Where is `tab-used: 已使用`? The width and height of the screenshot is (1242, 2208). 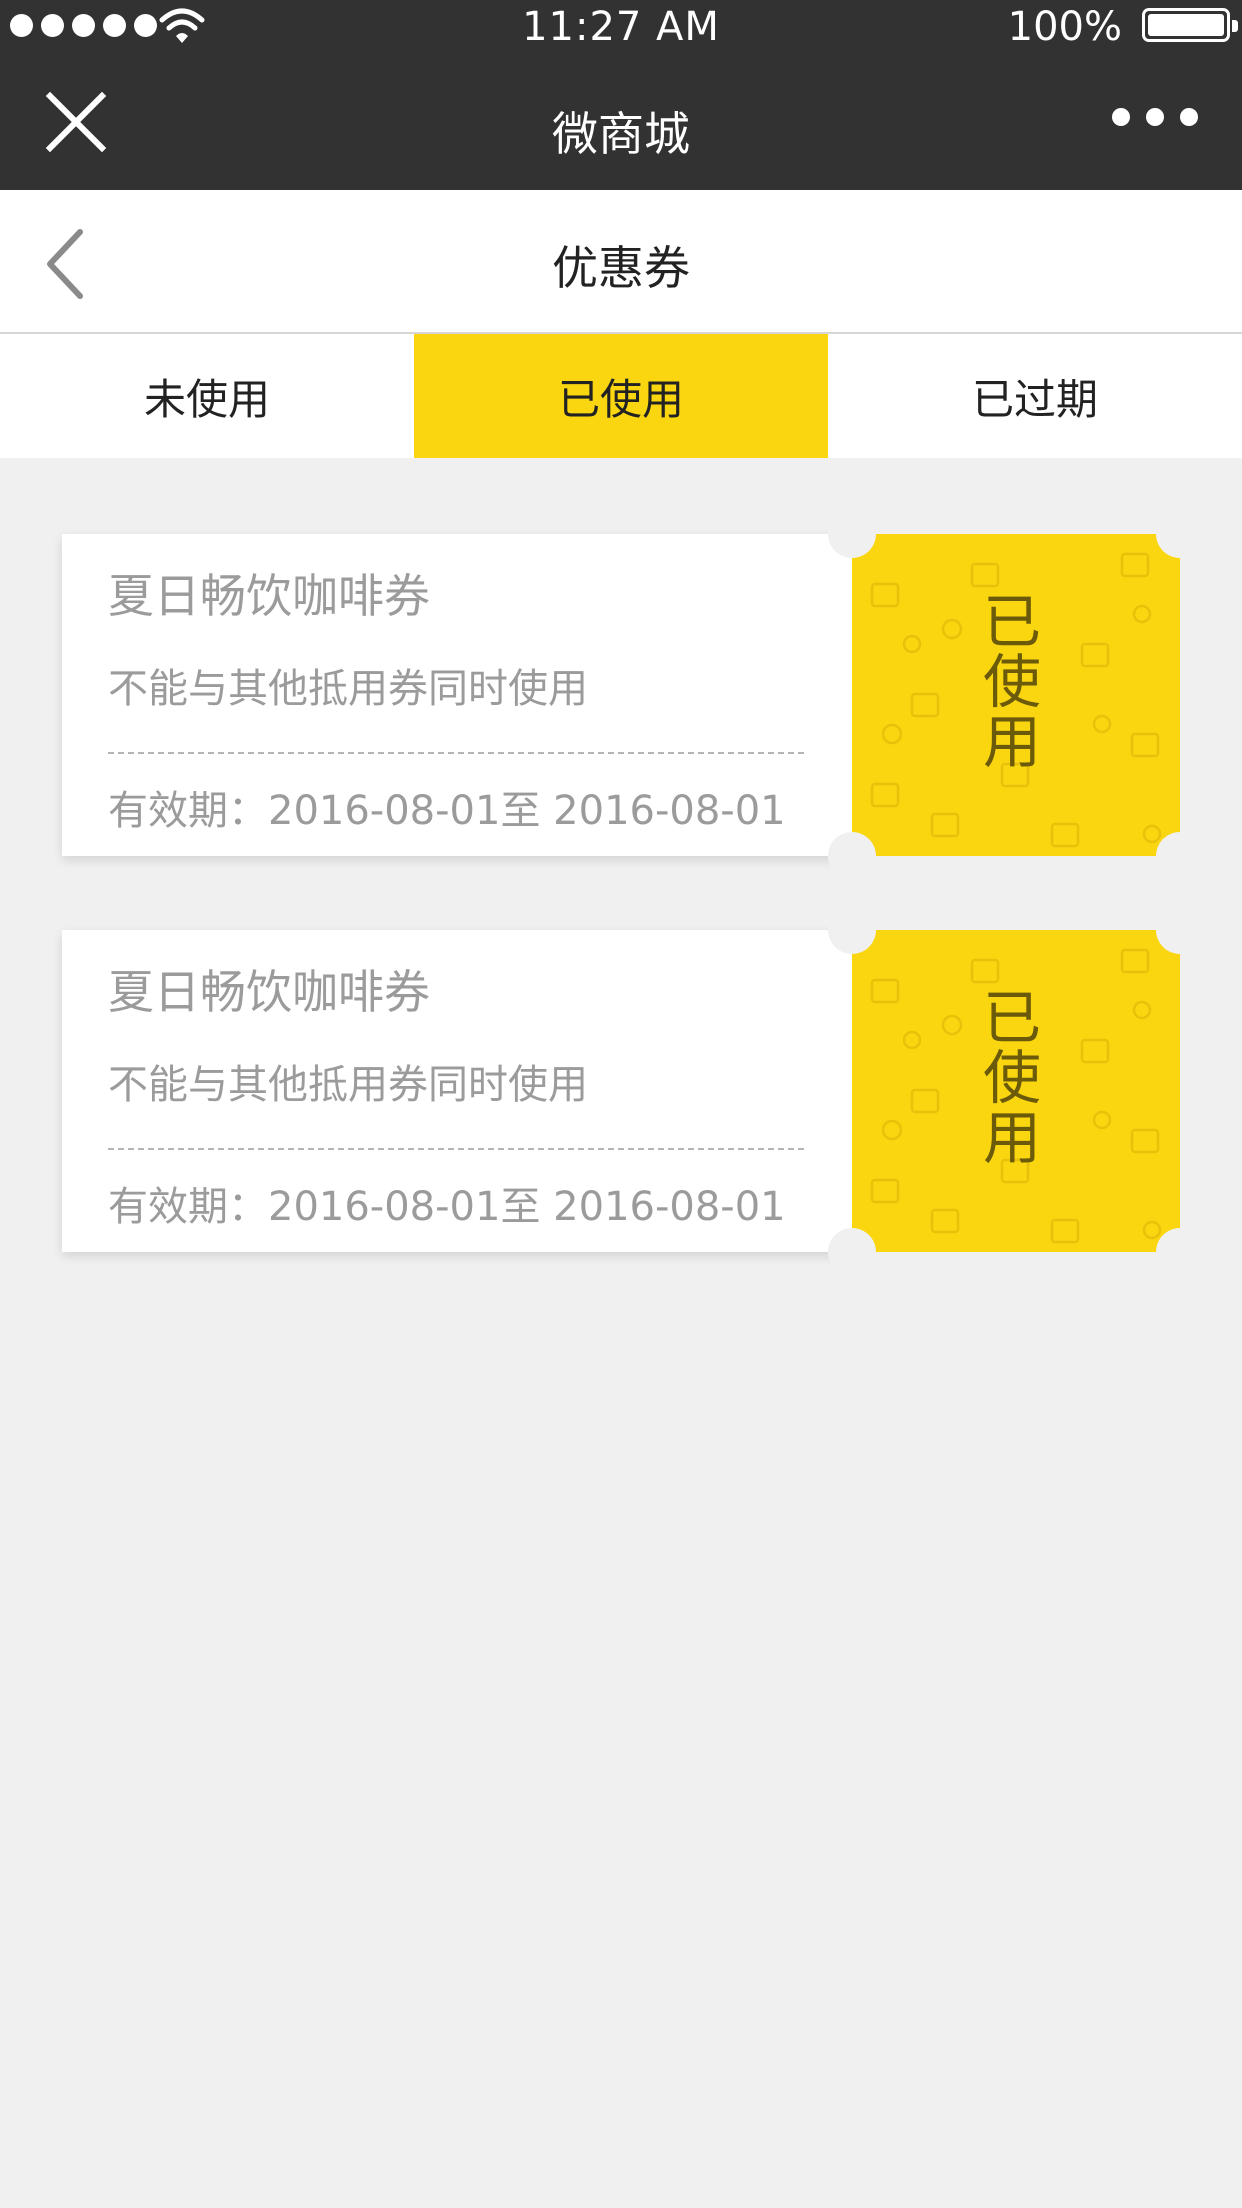 tab-used: 已使用 is located at coordinates (621, 396).